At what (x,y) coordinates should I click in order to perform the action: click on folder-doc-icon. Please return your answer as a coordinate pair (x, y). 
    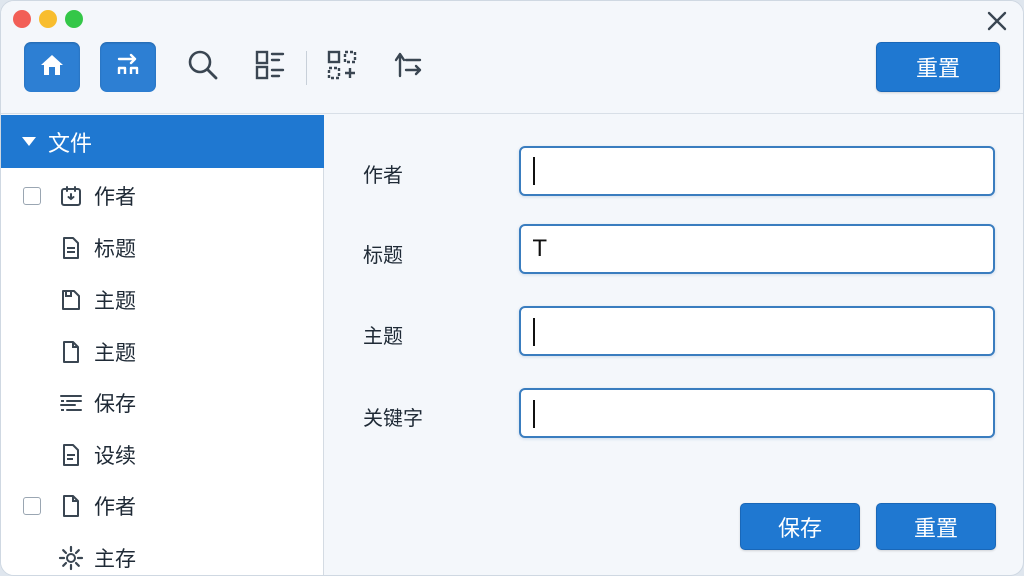
    Looking at the image, I should click on (71, 300).